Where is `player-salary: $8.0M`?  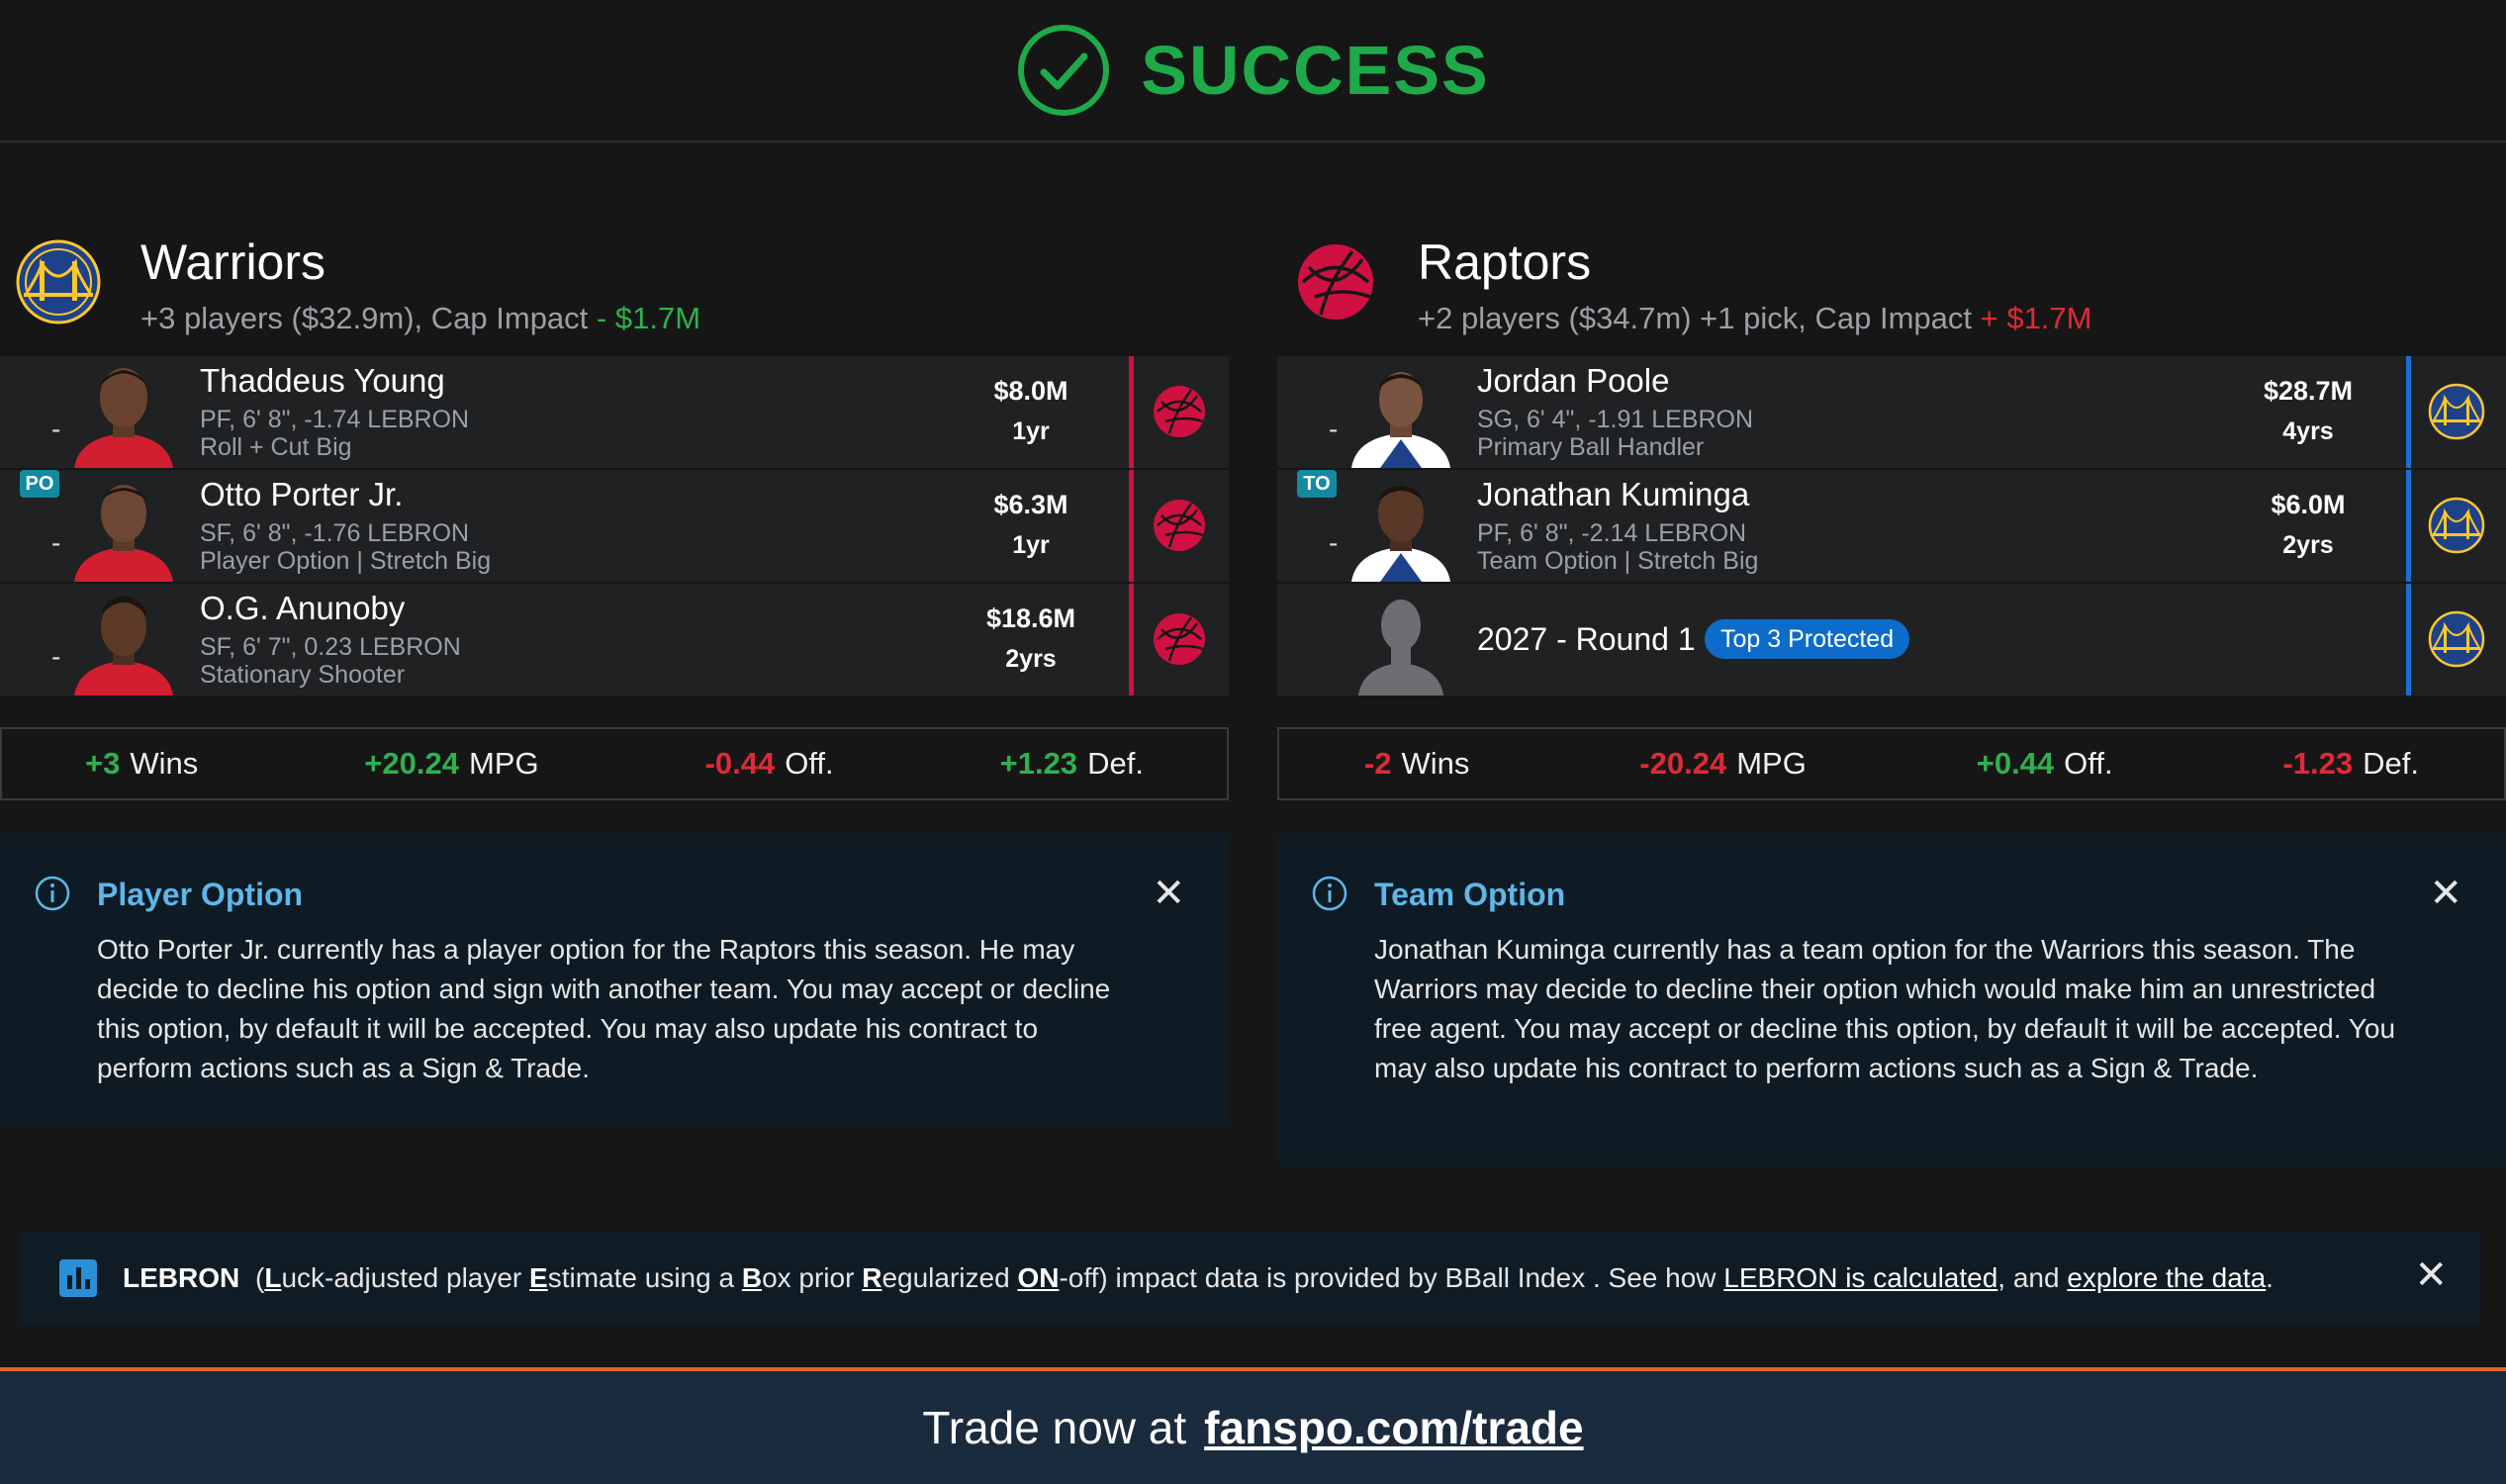 player-salary: $8.0M is located at coordinates (1030, 391).